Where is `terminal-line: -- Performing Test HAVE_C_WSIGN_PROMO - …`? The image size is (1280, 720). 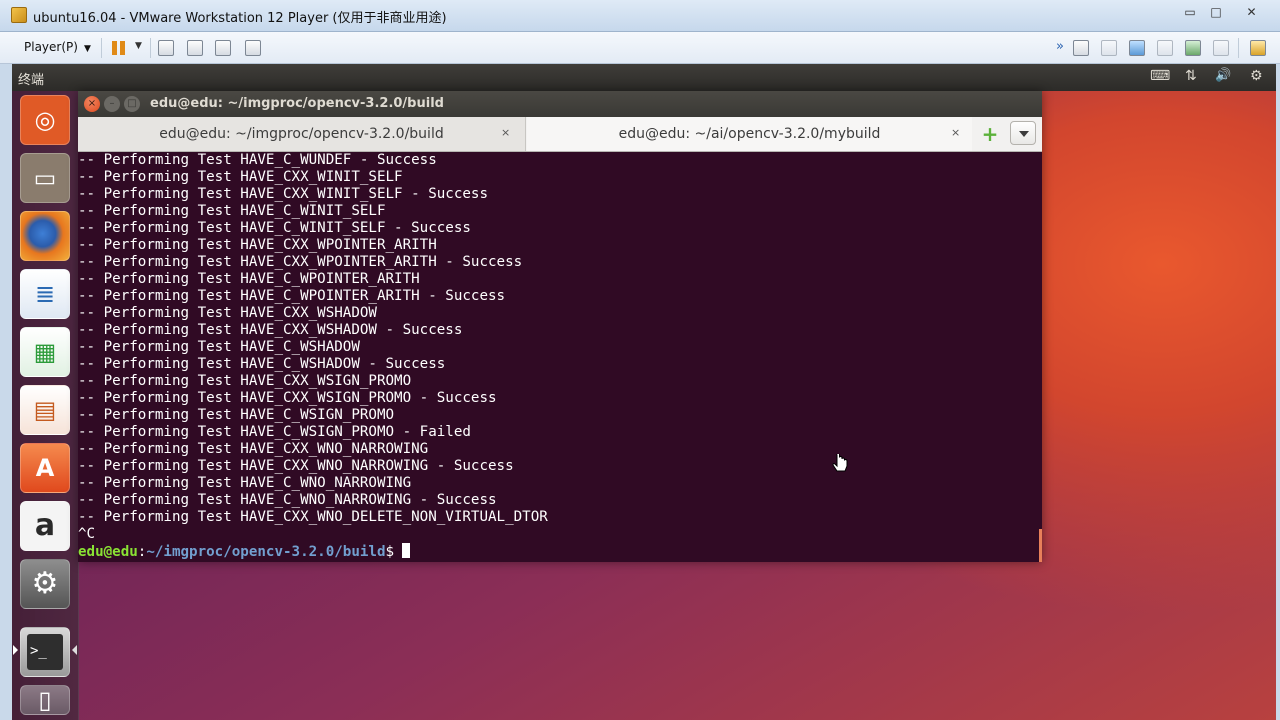
terminal-line: -- Performing Test HAVE_C_WSIGN_PROMO - … is located at coordinates (274, 432).